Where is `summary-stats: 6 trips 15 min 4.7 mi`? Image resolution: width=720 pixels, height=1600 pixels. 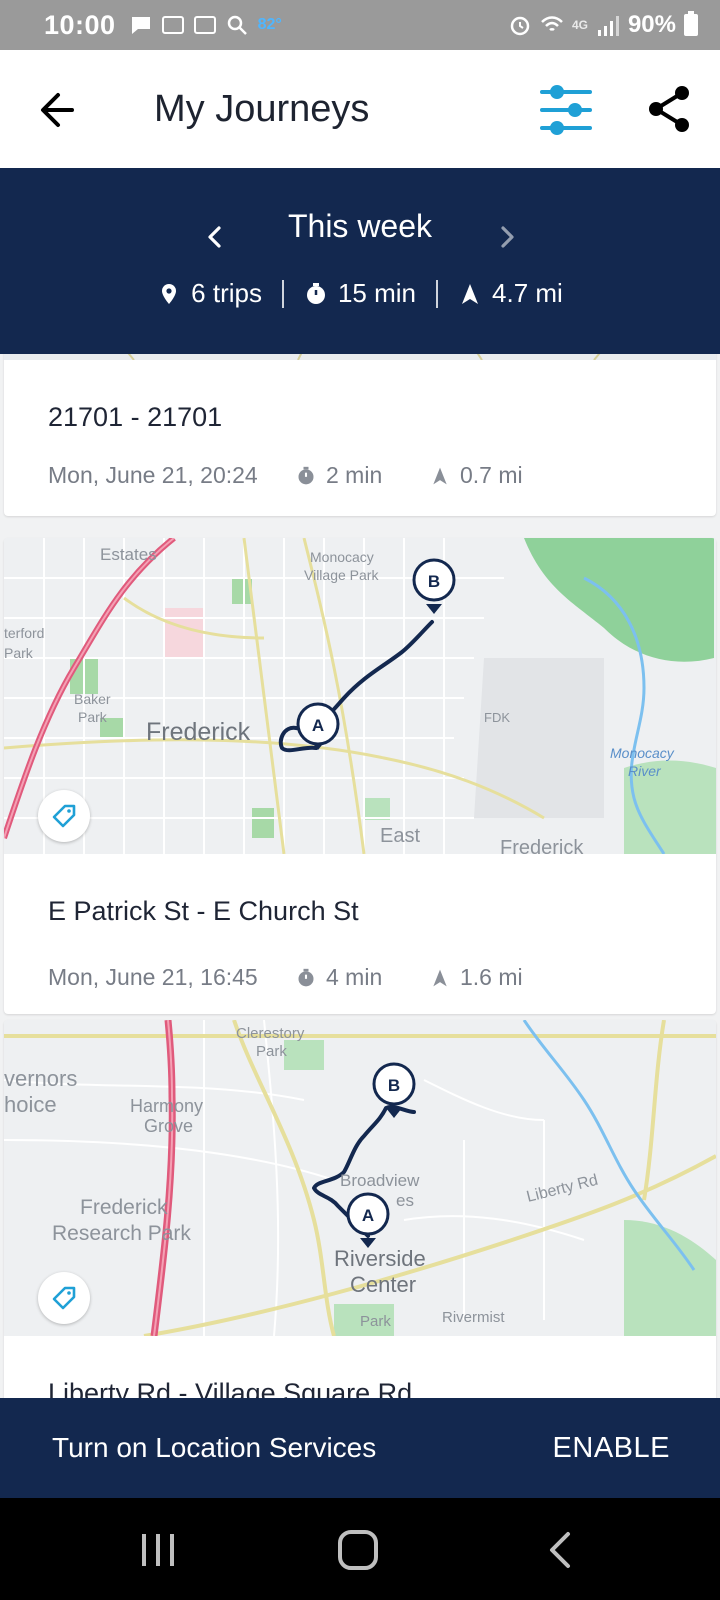 summary-stats: 6 trips 15 min 4.7 mi is located at coordinates (360, 293).